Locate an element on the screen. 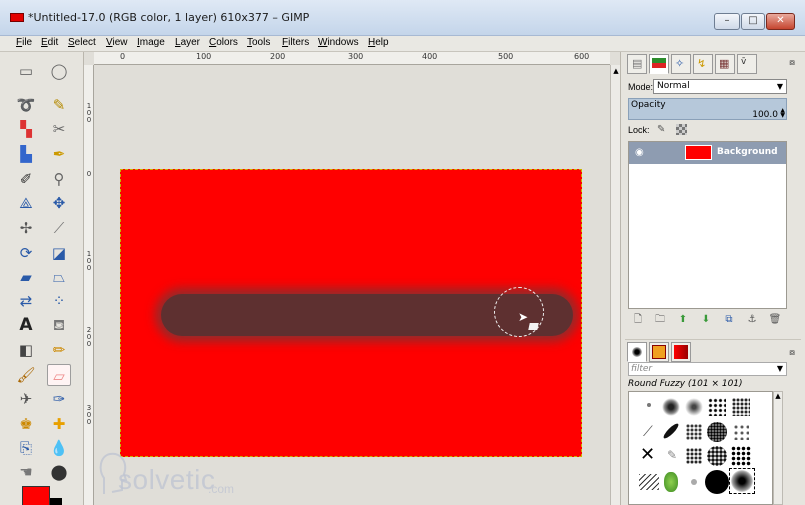 Image resolution: width=805 pixels, height=505 pixels. menu-file: File is located at coordinates (24, 42).